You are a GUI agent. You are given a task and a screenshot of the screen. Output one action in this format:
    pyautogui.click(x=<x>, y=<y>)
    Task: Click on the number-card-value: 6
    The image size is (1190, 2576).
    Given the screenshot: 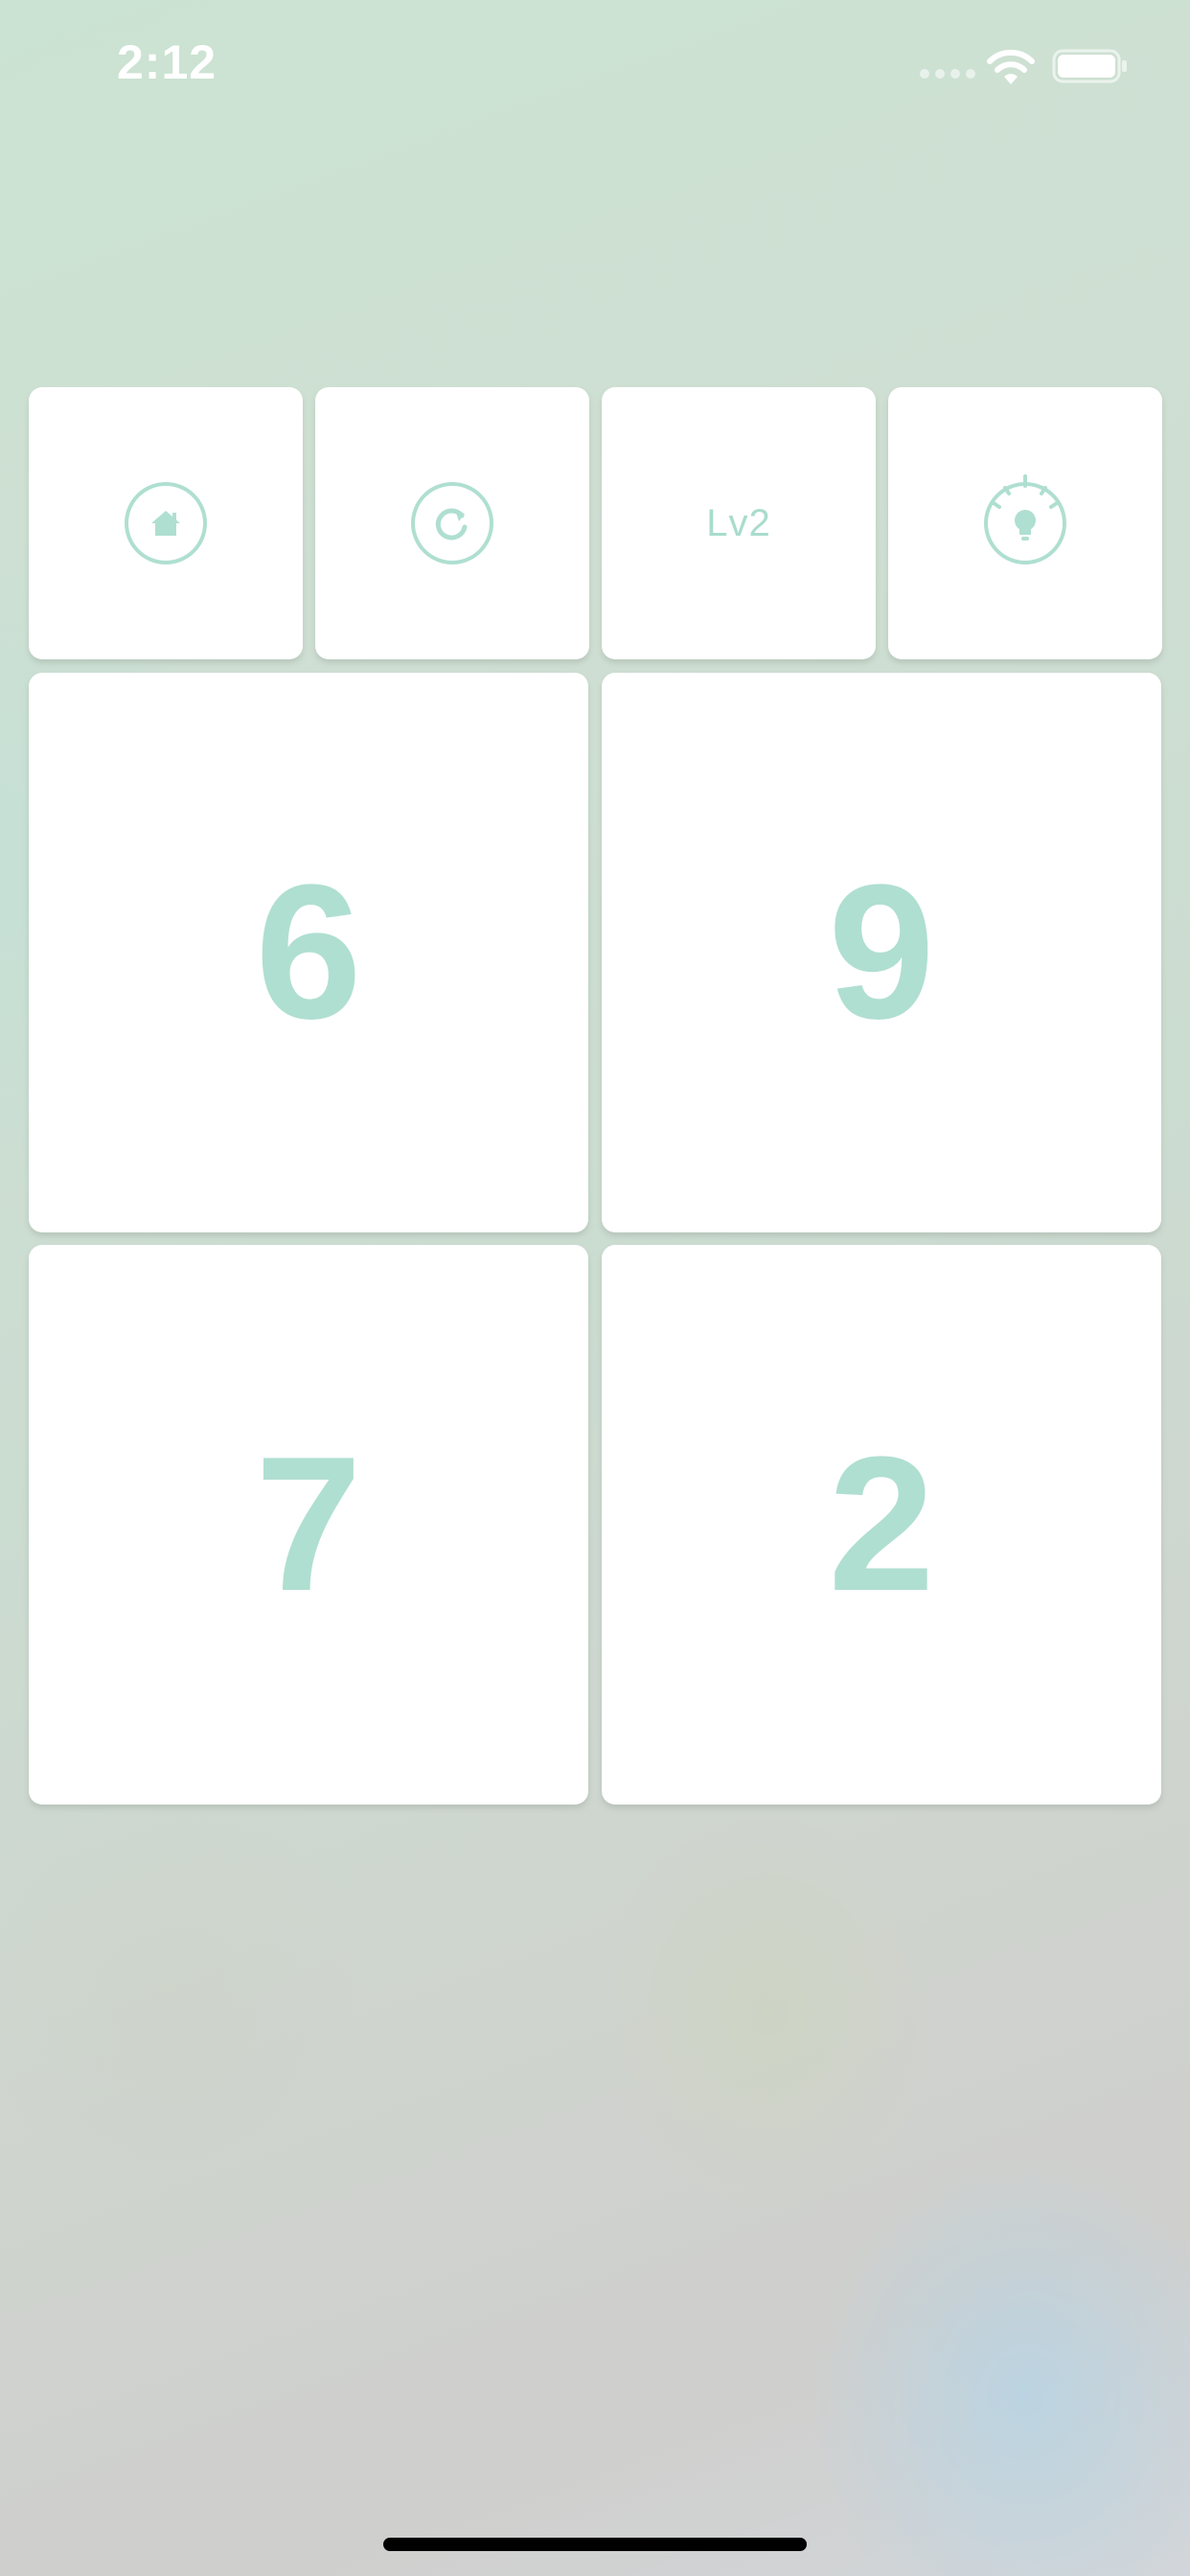 What is the action you would take?
    pyautogui.click(x=309, y=952)
    